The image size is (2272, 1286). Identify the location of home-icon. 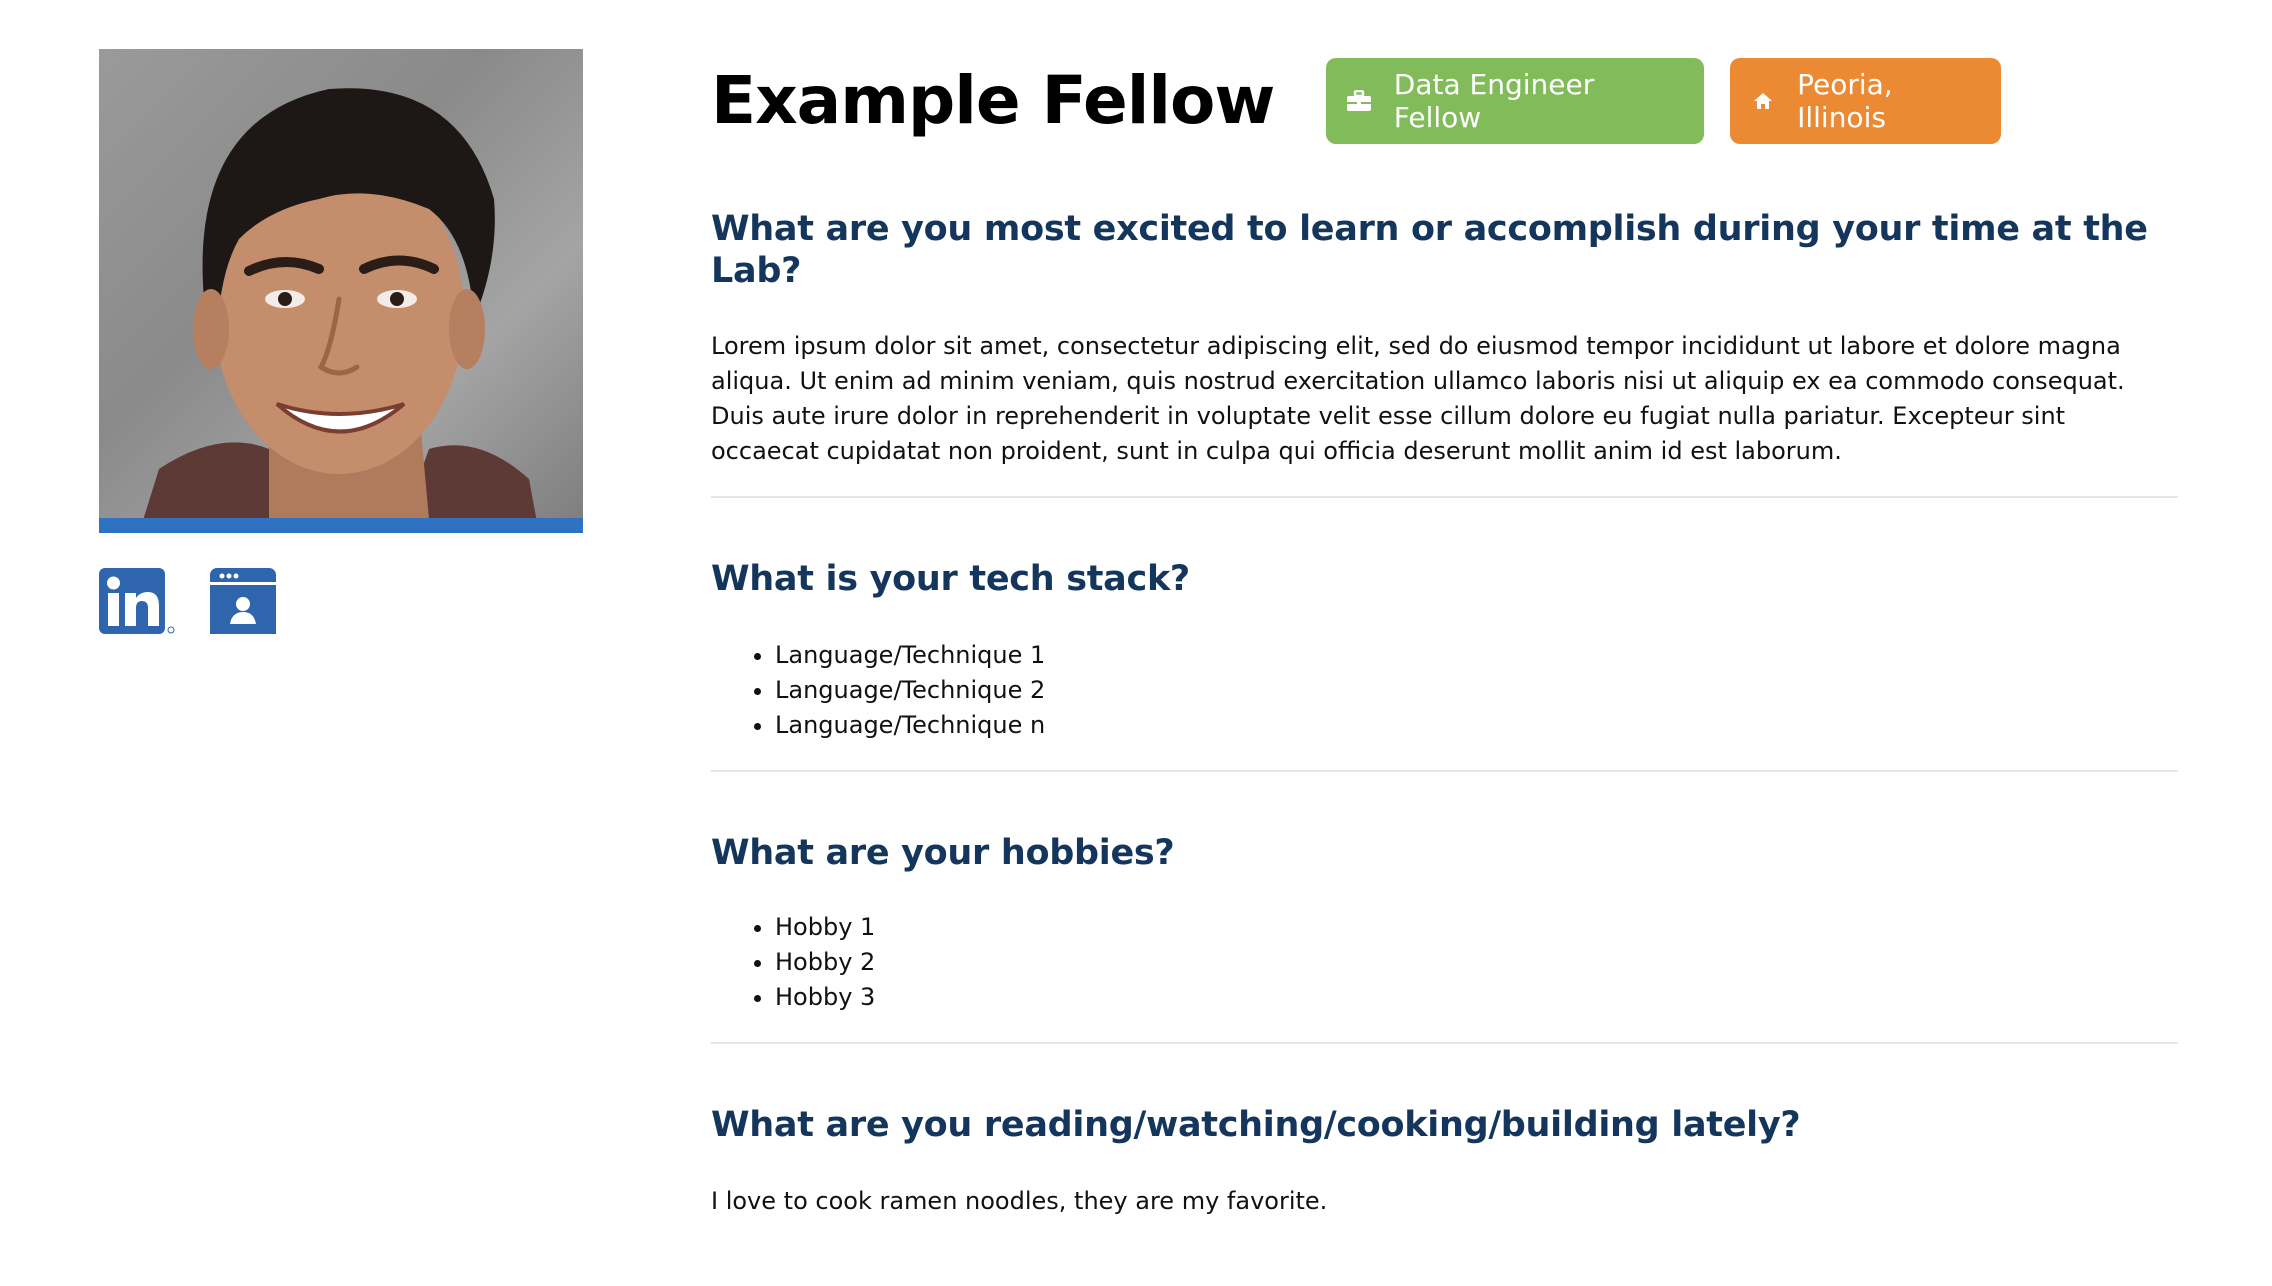
(1762, 101).